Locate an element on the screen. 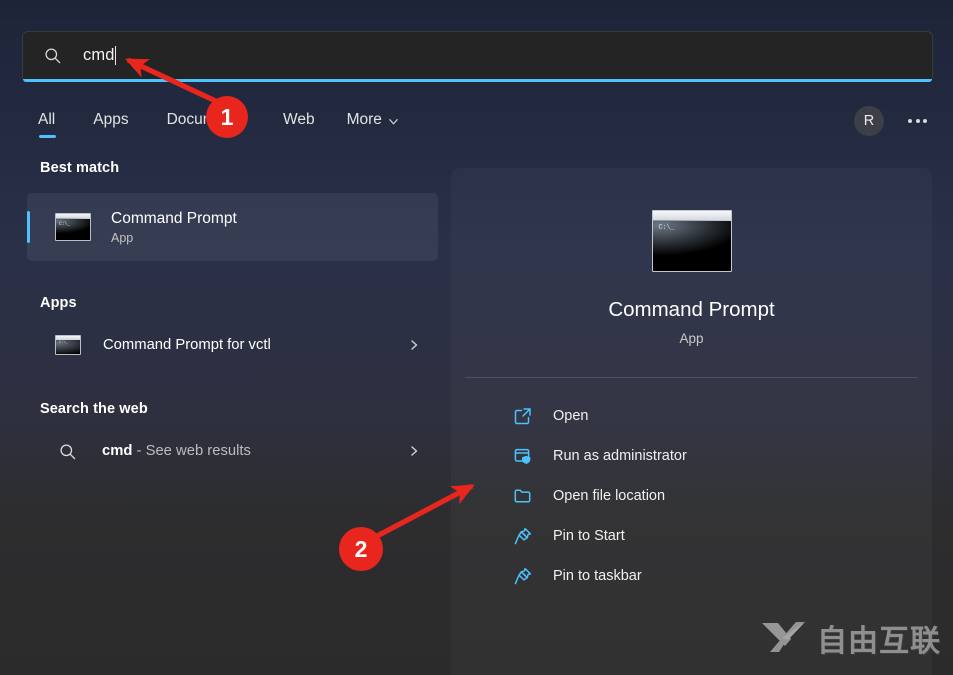 The image size is (953, 675). list-item-command-prompt-for-vctl: C:\_ Command Prompt for vctl is located at coordinates (232, 345).